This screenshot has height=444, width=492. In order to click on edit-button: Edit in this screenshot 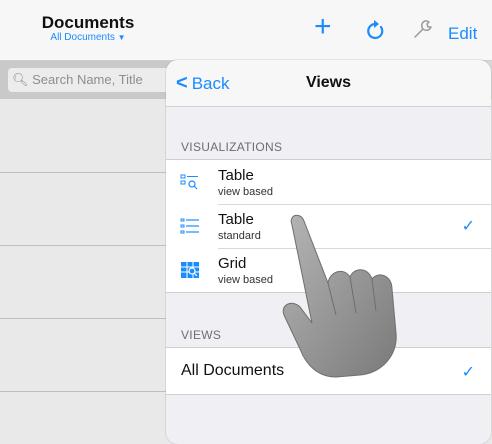, I will do `click(462, 34)`.